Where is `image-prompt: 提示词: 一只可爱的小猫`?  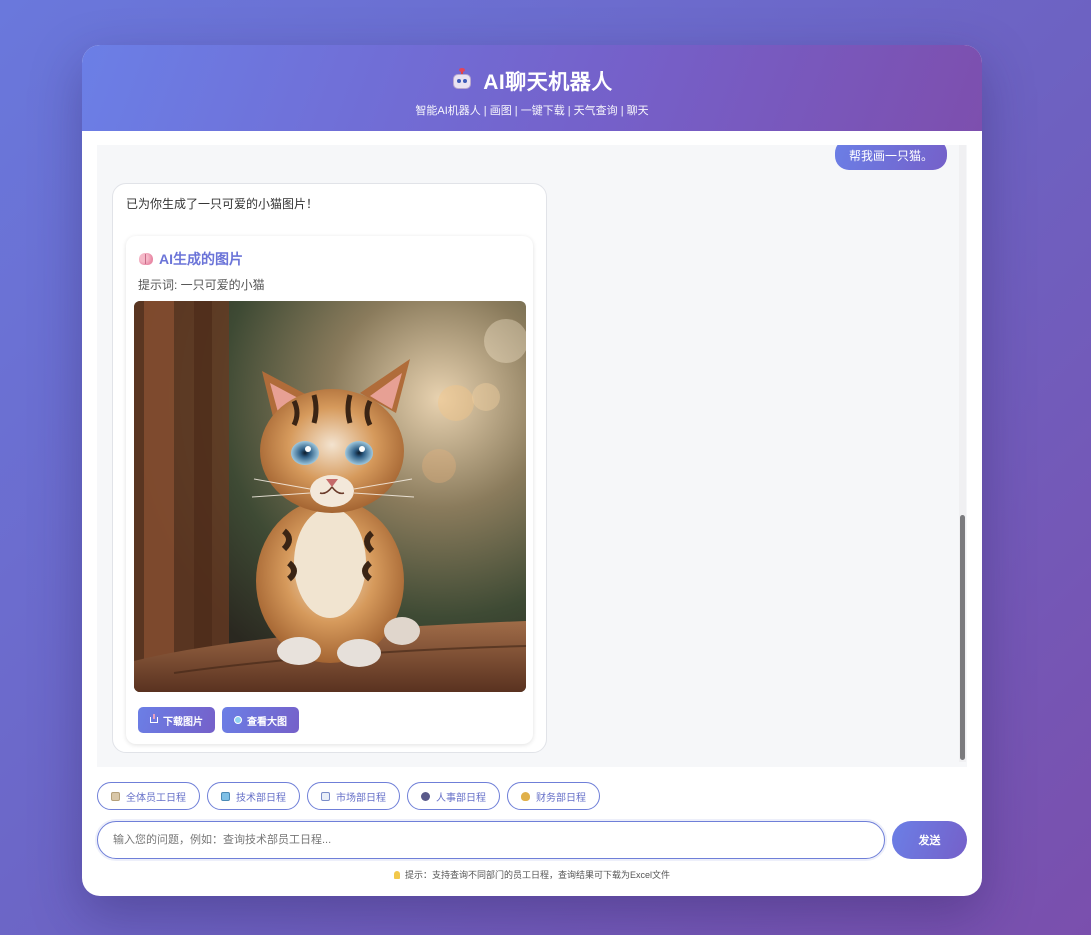
image-prompt: 提示词: 一只可爱的小猫 is located at coordinates (201, 285).